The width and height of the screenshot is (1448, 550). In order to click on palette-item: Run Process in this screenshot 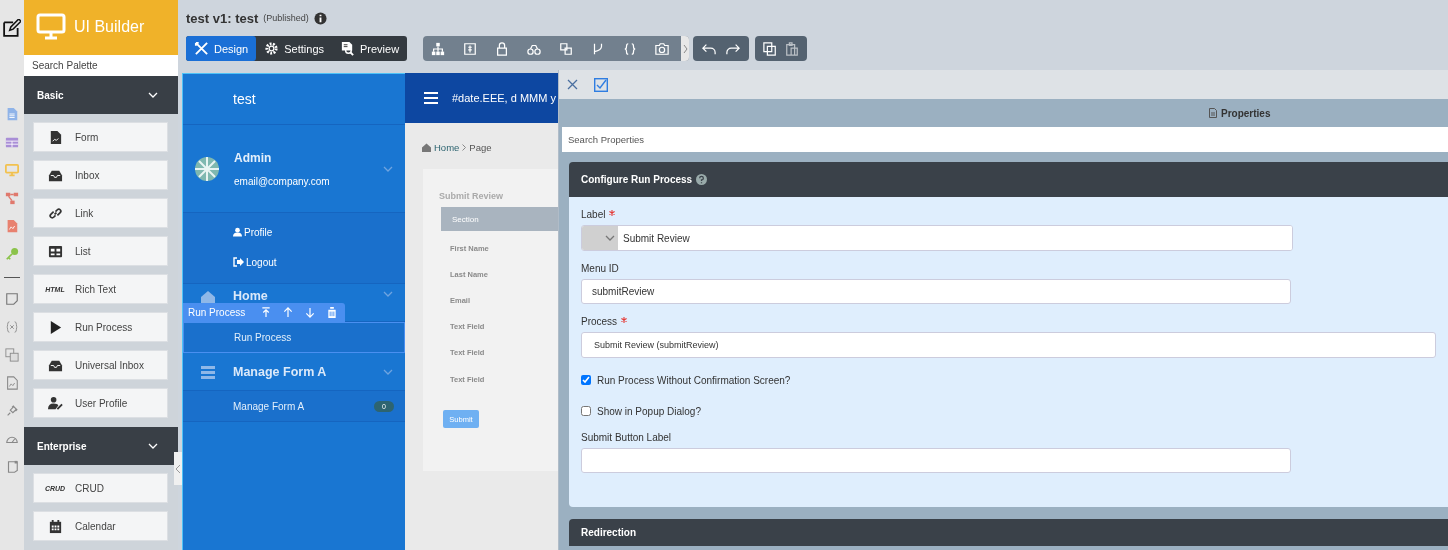, I will do `click(100, 327)`.